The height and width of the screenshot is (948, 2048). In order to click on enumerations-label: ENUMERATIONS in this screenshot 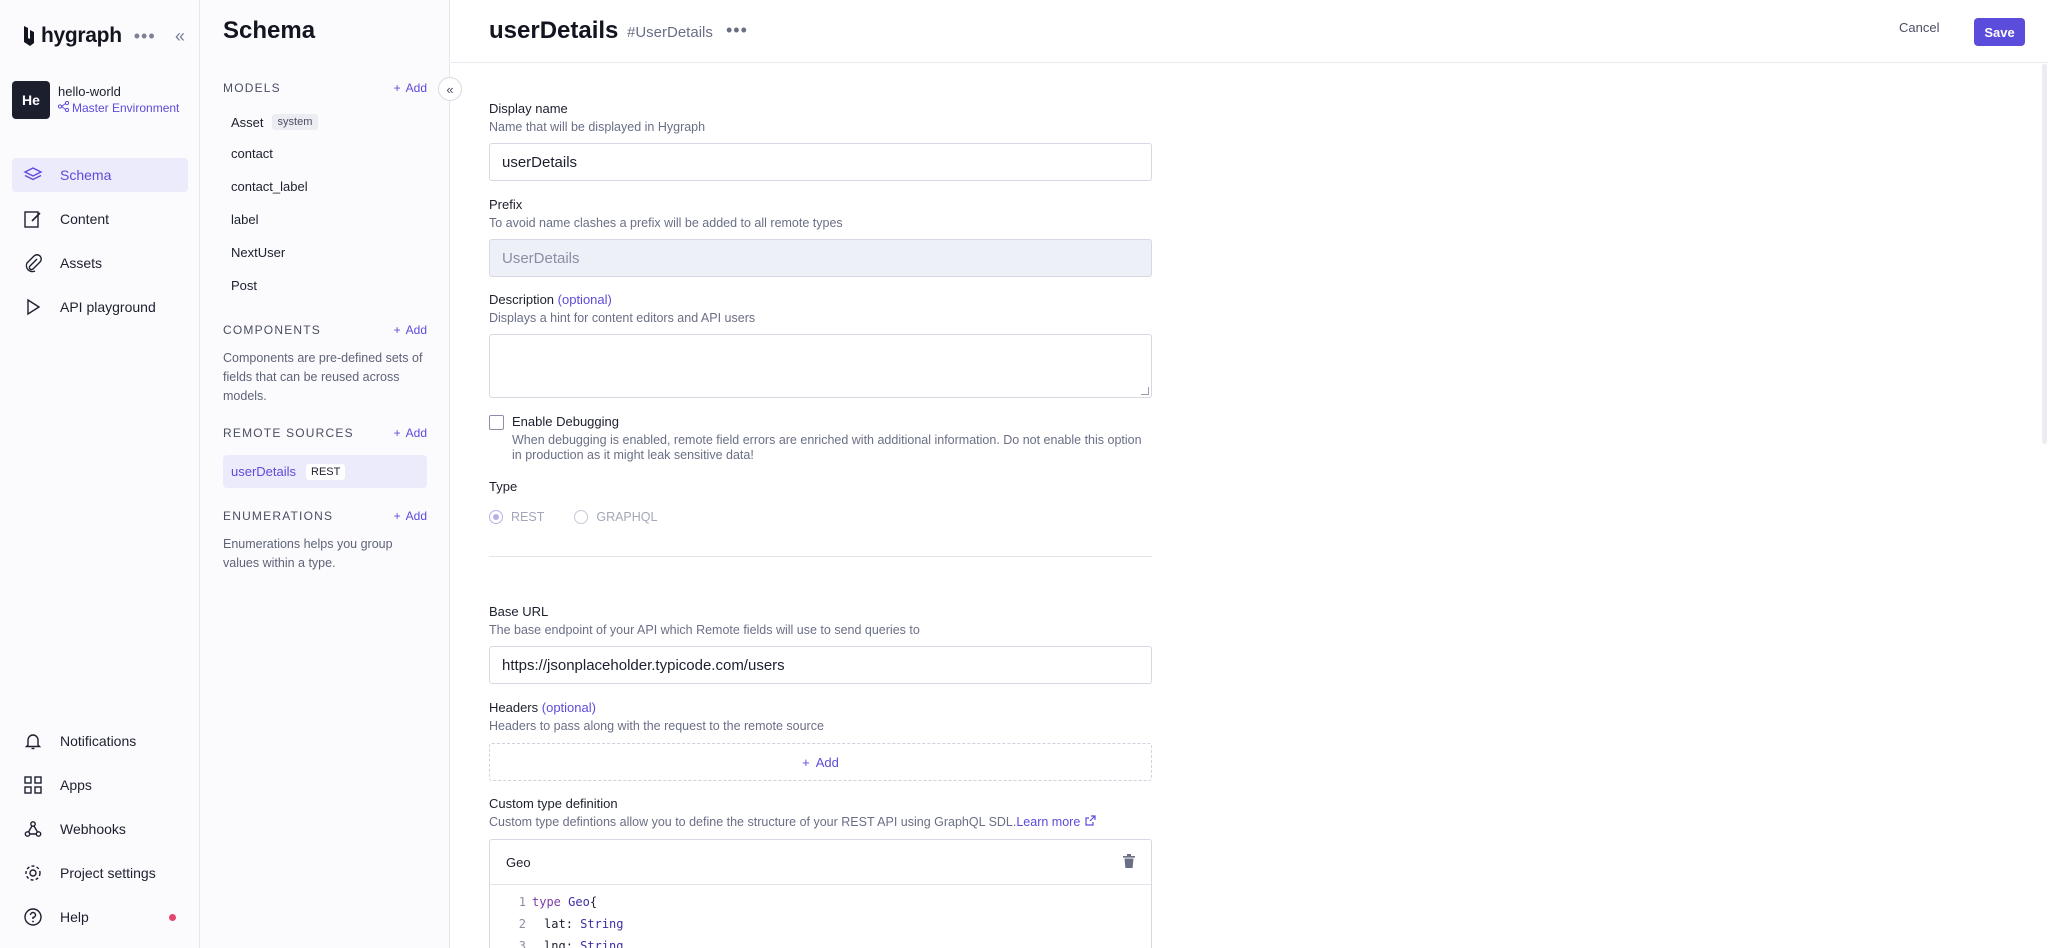, I will do `click(278, 516)`.